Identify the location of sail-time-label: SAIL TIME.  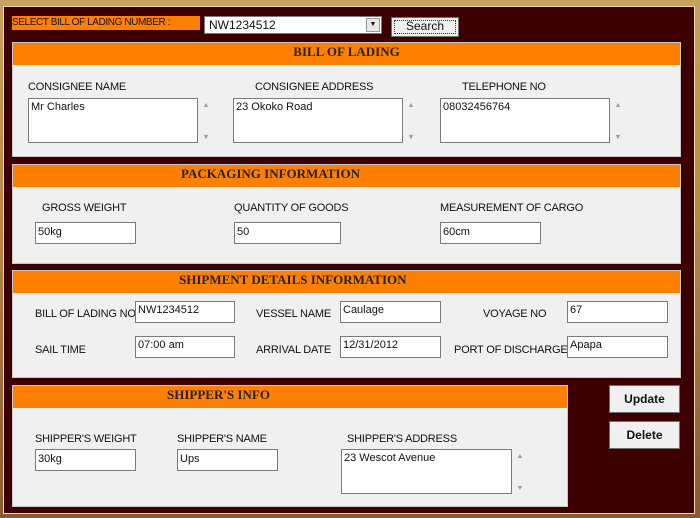
(60, 350).